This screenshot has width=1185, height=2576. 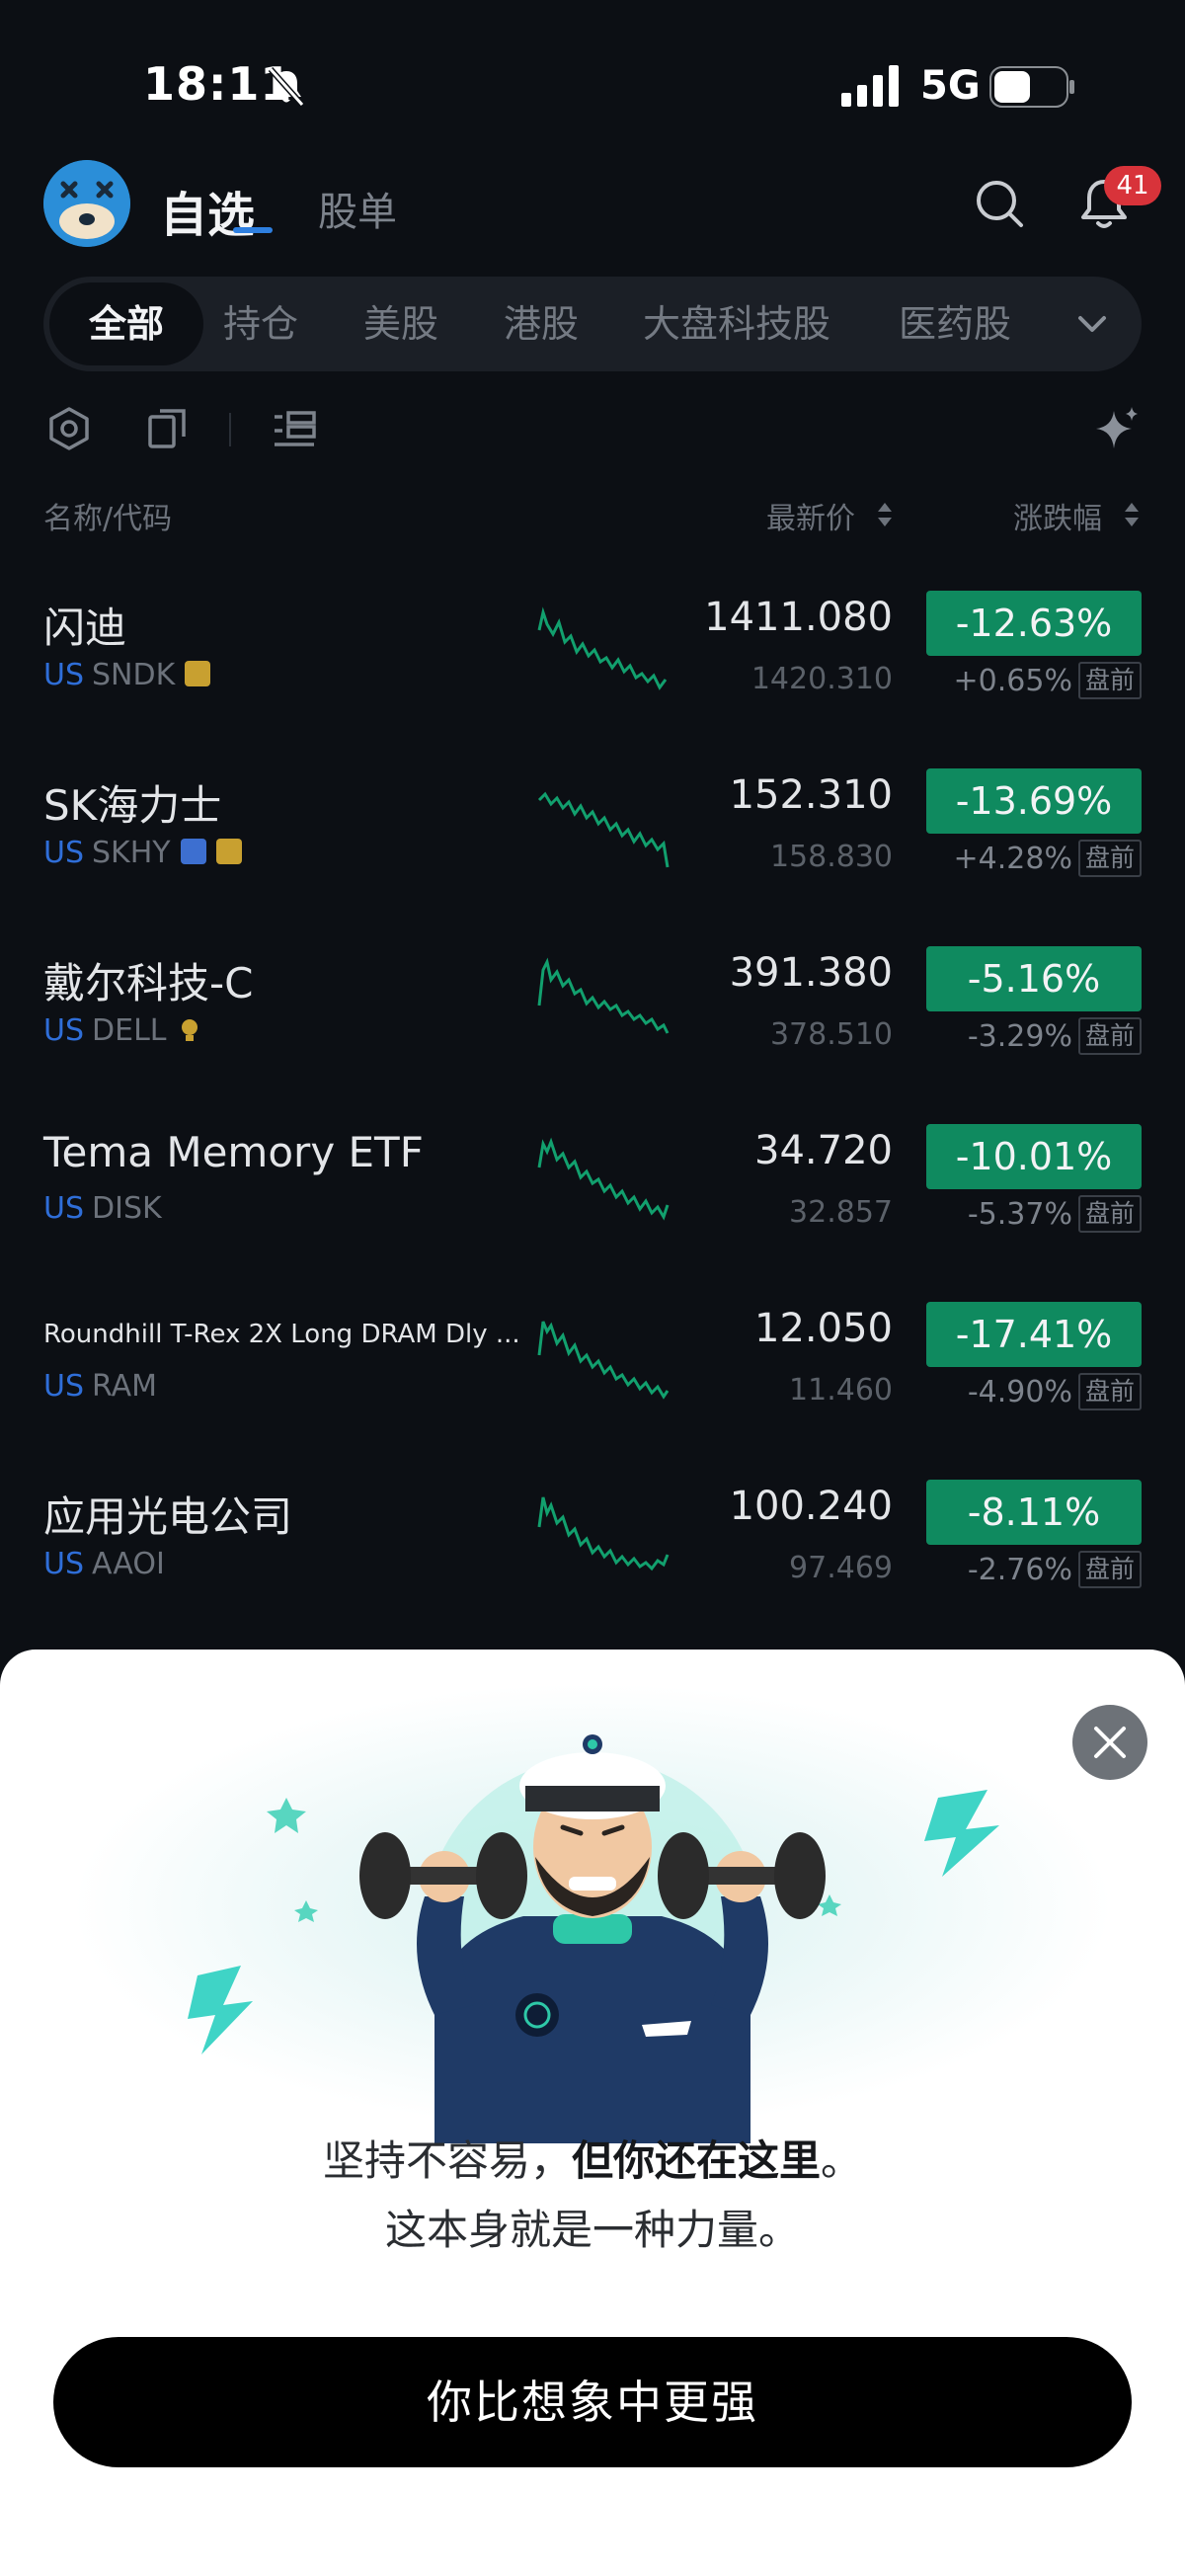 What do you see at coordinates (261, 324) in the screenshot?
I see `category-tab-holdings: 持仓` at bounding box center [261, 324].